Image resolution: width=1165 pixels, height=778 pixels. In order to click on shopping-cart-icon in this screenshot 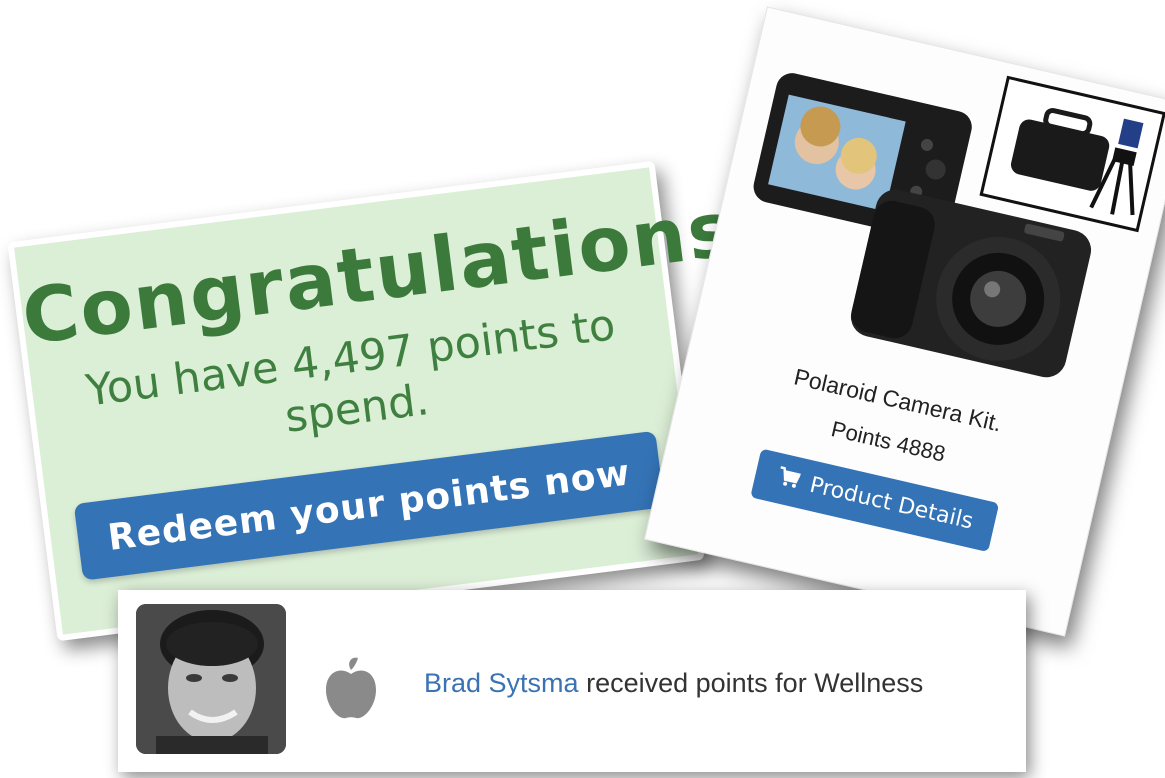, I will do `click(787, 480)`.